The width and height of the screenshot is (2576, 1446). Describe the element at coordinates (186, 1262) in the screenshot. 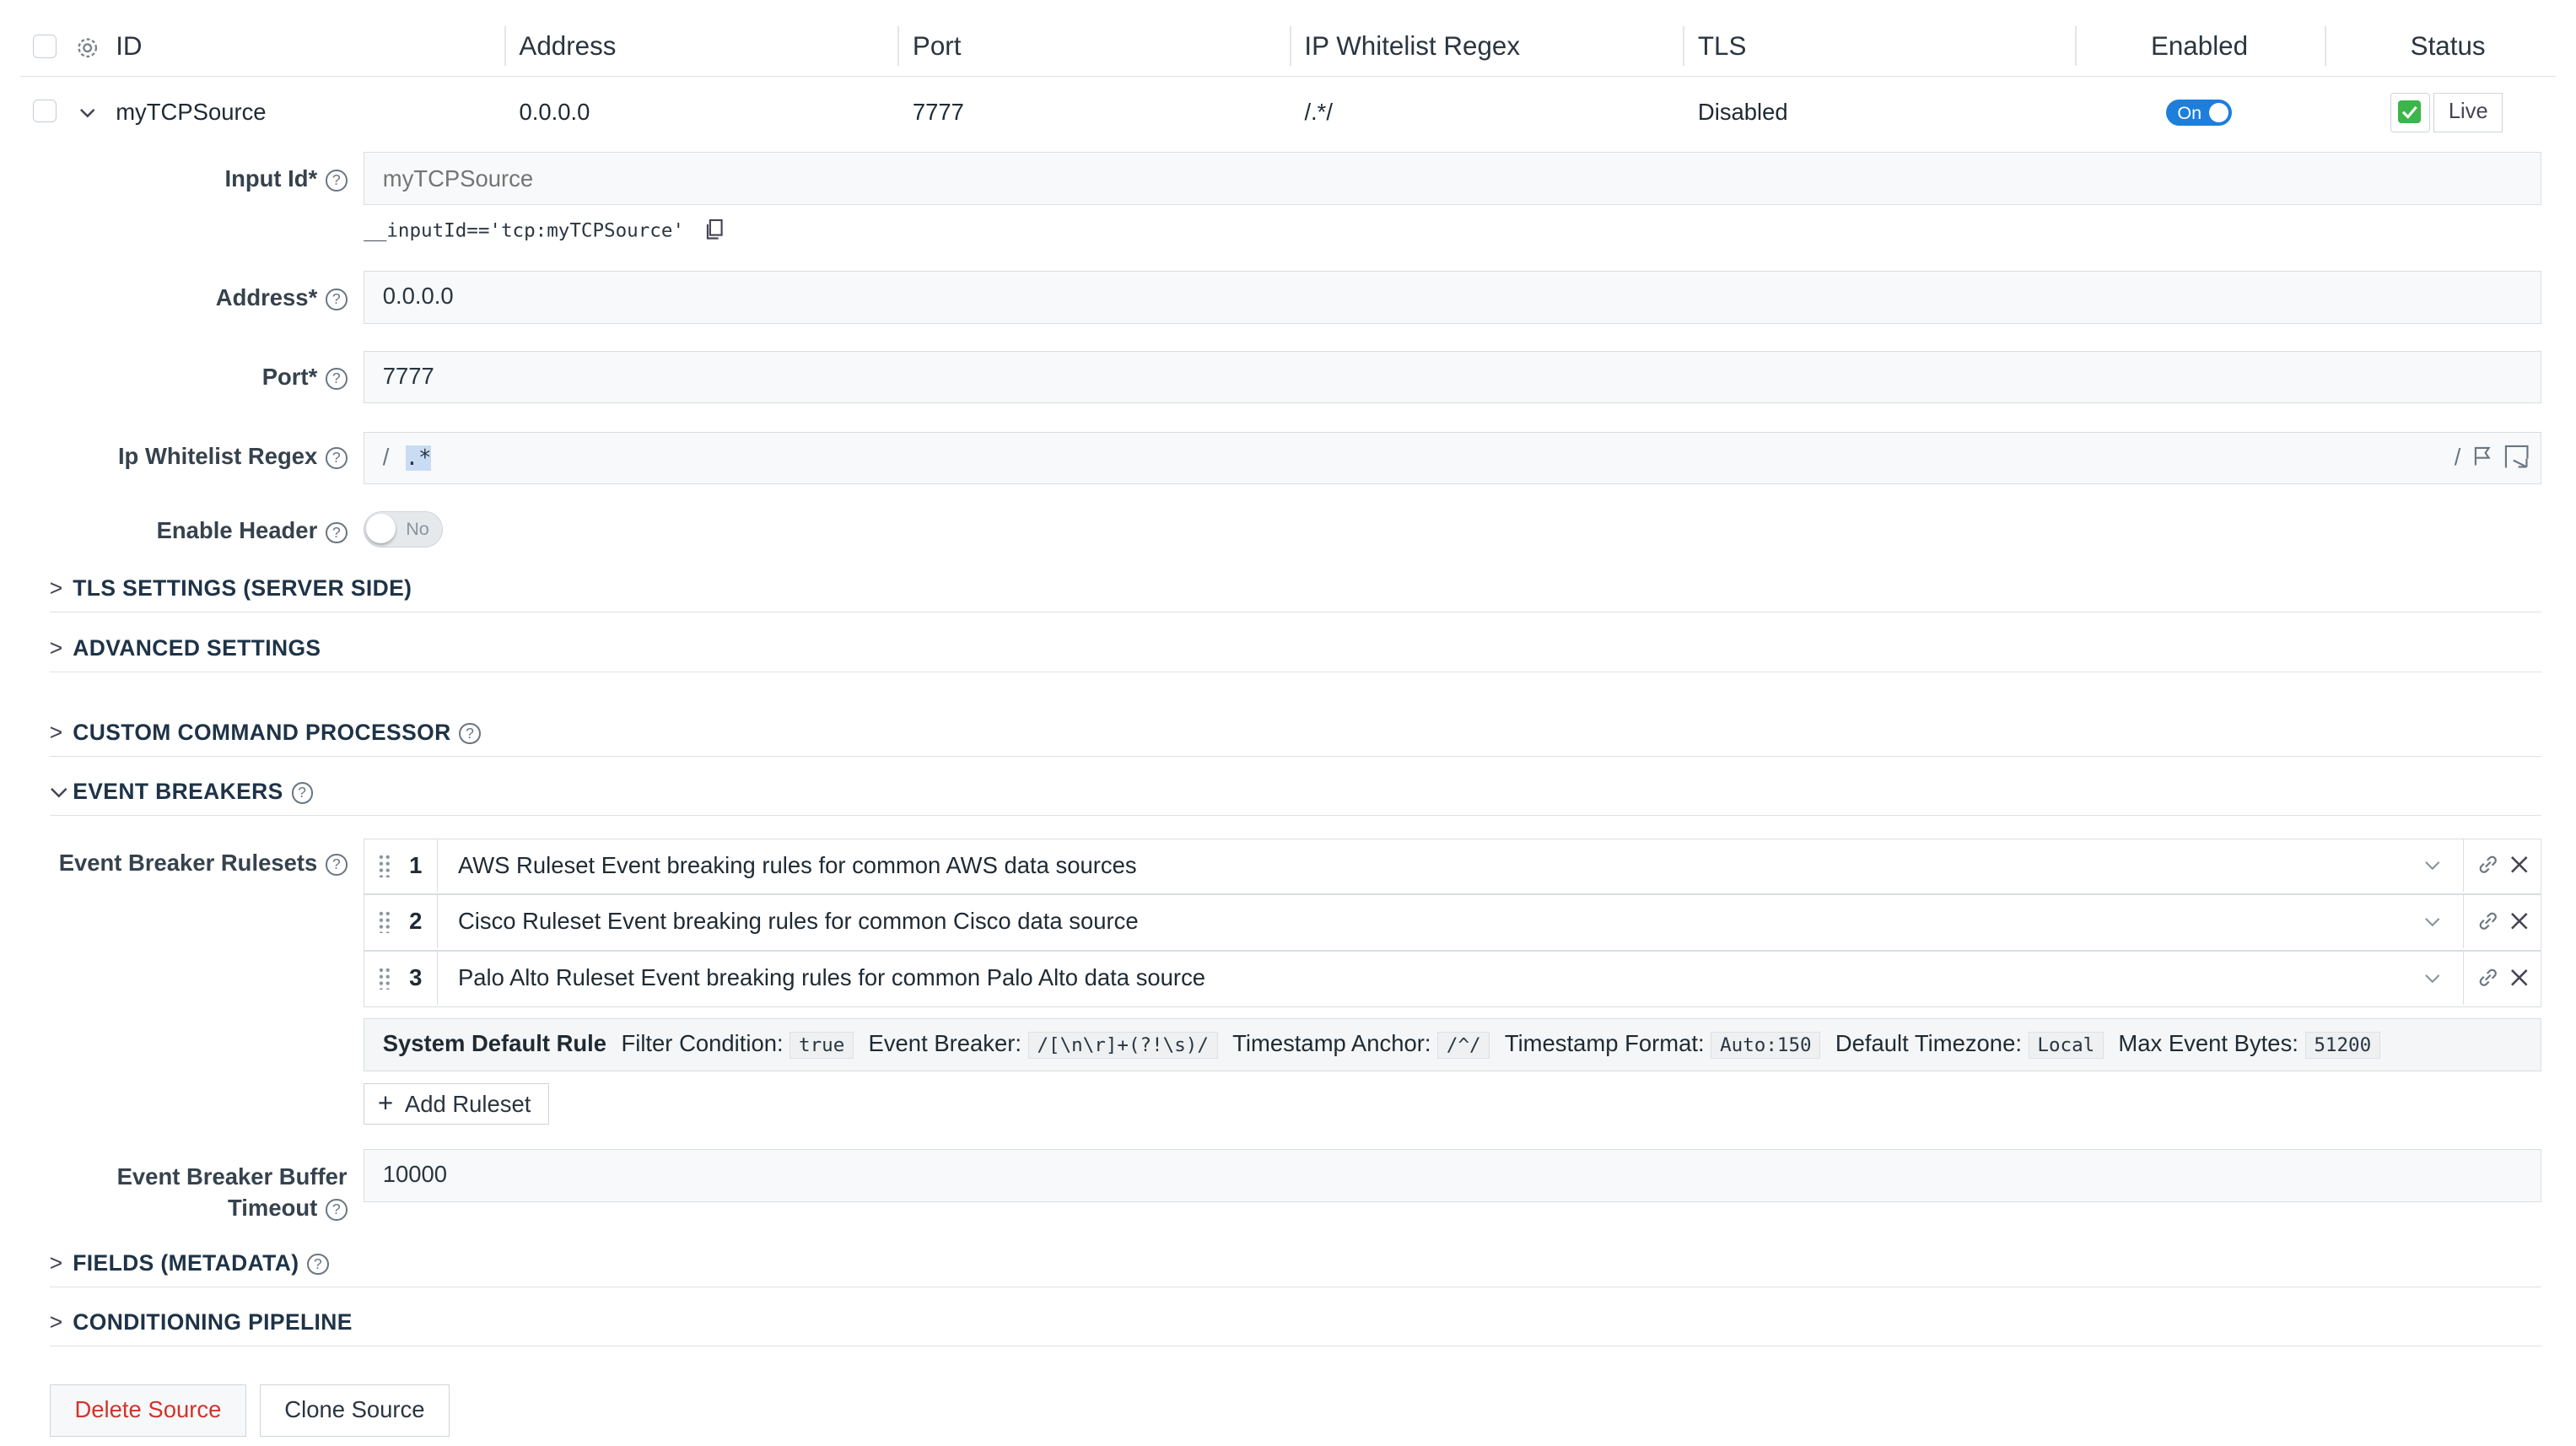

I see `section-fields-title: FIELDS (METADATA)` at that location.